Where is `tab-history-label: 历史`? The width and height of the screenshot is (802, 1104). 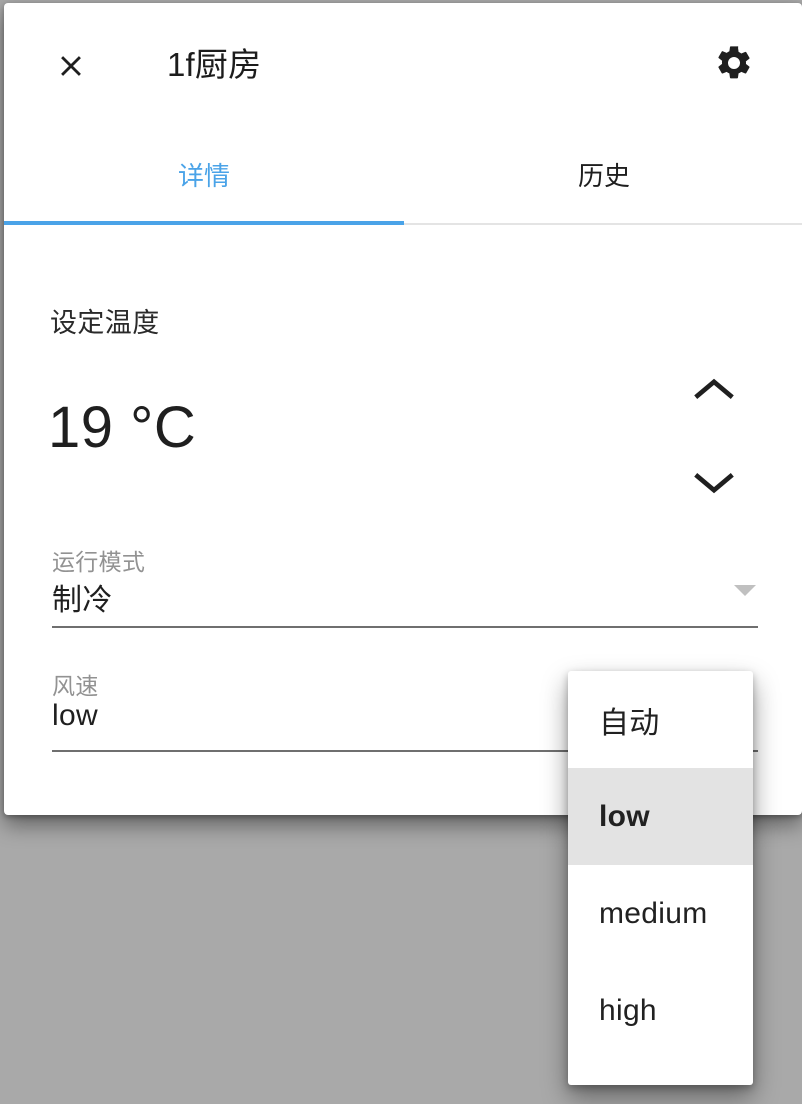 tab-history-label: 历史 is located at coordinates (603, 175).